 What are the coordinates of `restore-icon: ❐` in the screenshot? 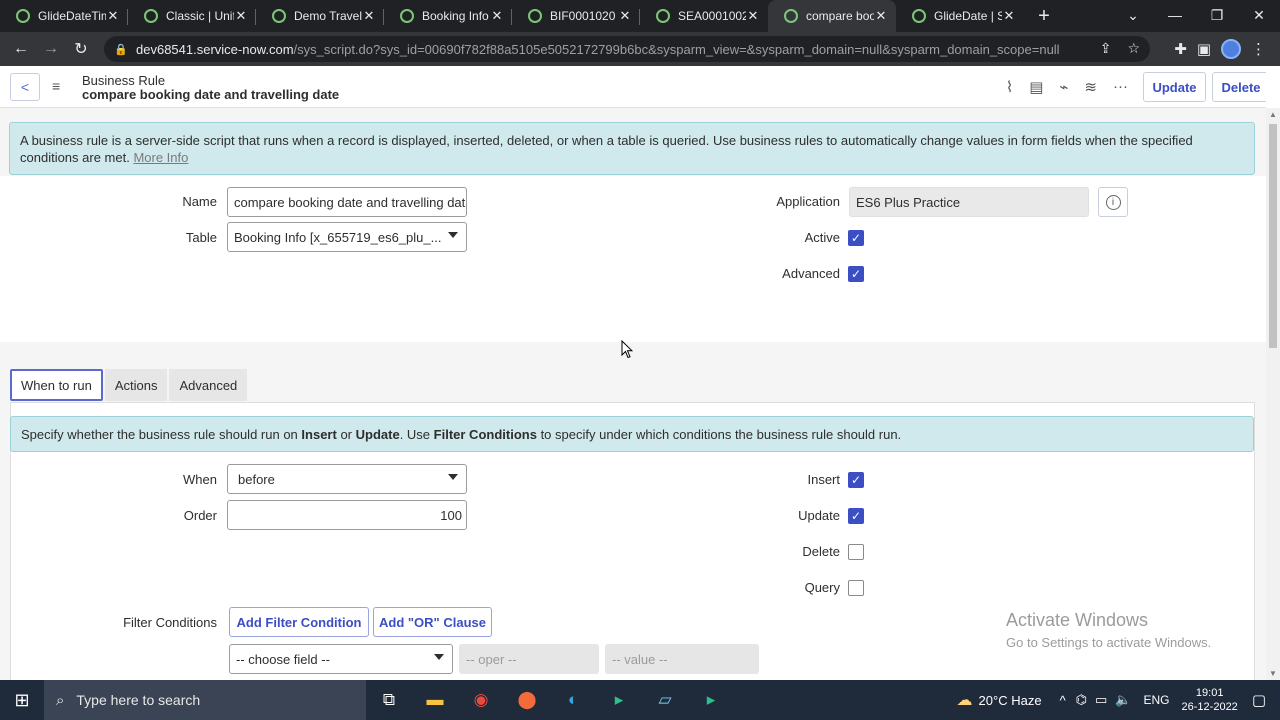 It's located at (1217, 16).